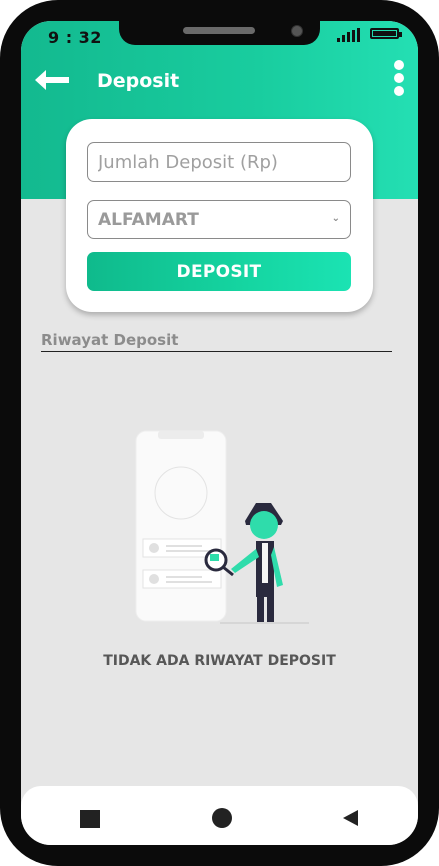 The height and width of the screenshot is (866, 439). I want to click on back-triangle-icon, so click(350, 818).